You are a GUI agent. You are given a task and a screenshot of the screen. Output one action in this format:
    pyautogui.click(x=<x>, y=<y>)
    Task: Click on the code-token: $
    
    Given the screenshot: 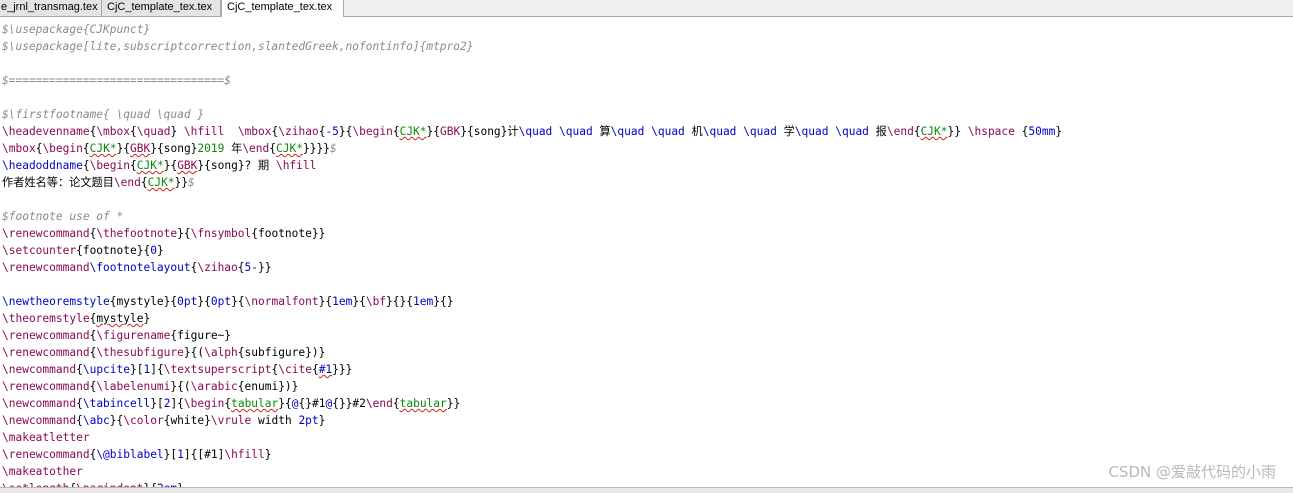 What is the action you would take?
    pyautogui.click(x=333, y=148)
    